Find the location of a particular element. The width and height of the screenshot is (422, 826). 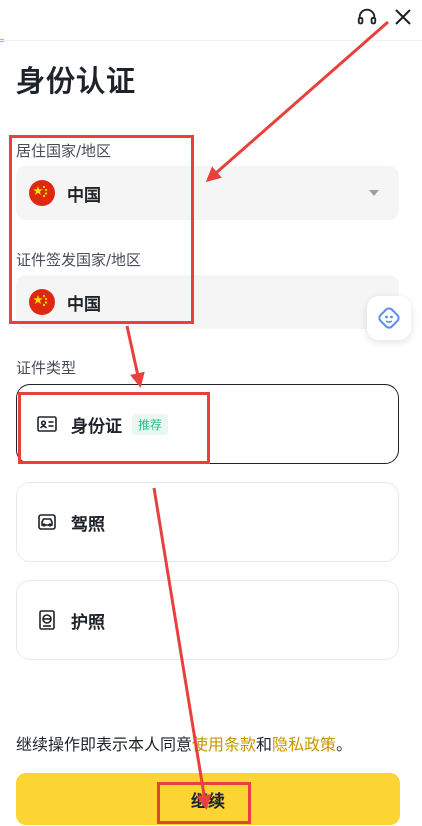

passport-icon is located at coordinates (47, 620).